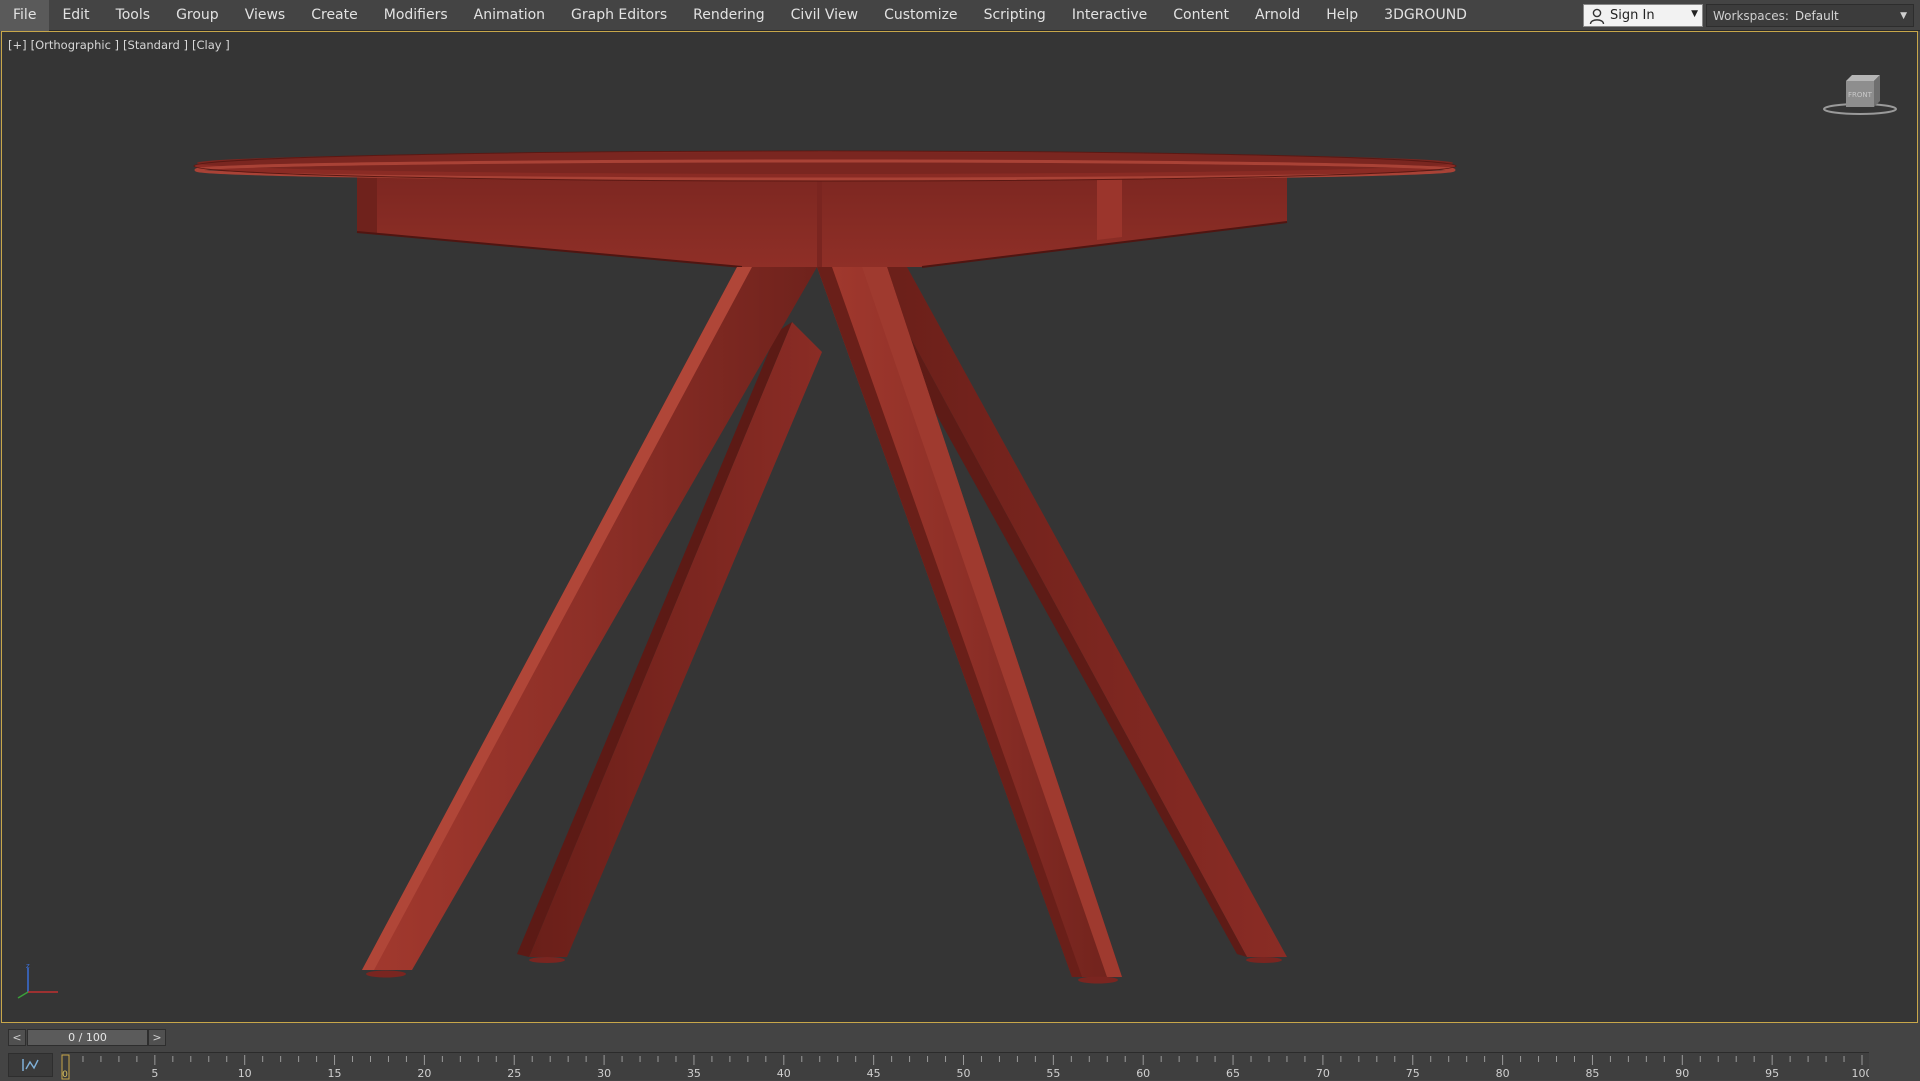  Describe the element at coordinates (514, 1073) in the screenshot. I see `ruler-label: 25` at that location.